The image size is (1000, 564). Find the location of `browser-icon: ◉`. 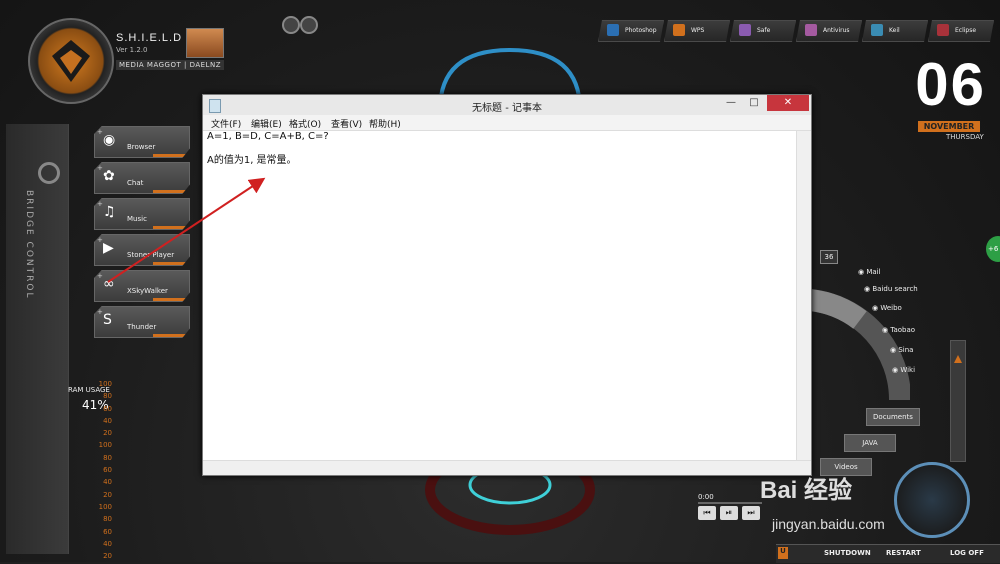

browser-icon: ◉ is located at coordinates (109, 140).